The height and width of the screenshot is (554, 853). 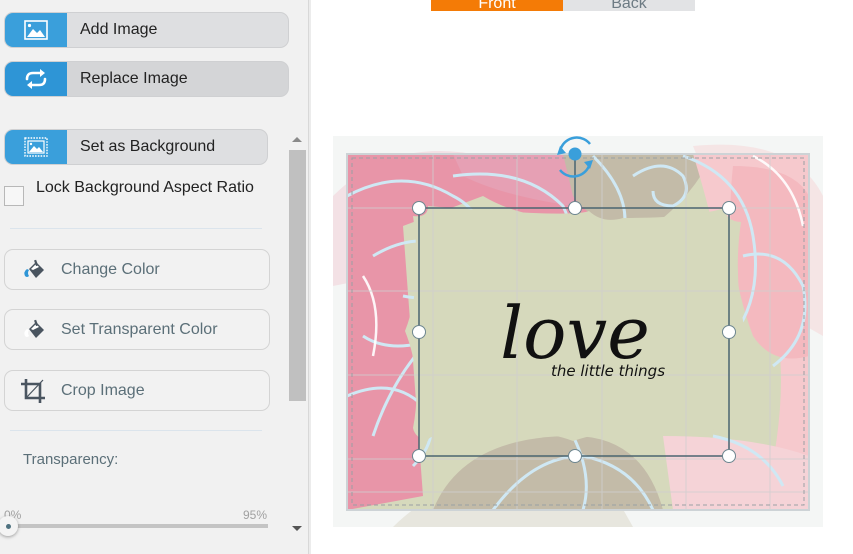 I want to click on swap-arrows-icon, so click(x=36, y=79).